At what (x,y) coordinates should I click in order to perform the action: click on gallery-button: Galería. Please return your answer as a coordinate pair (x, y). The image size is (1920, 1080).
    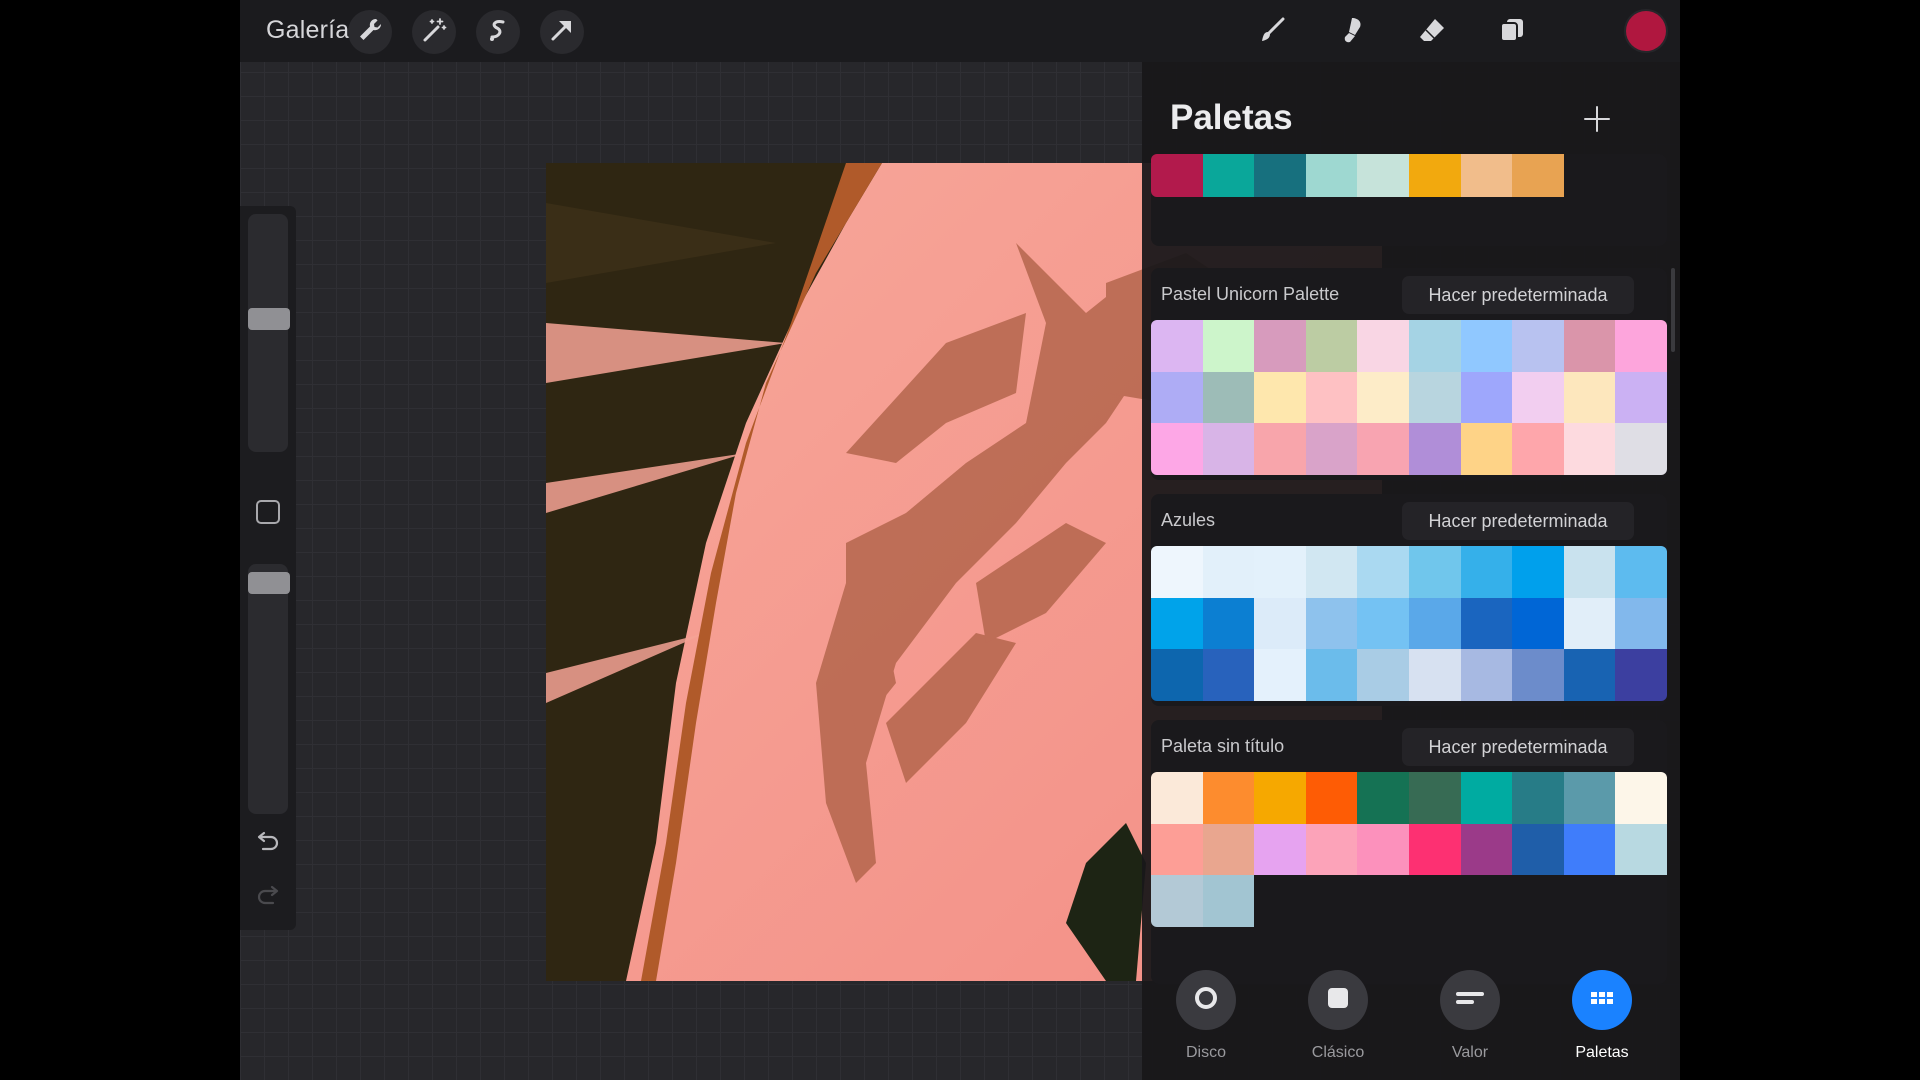
    Looking at the image, I should click on (307, 30).